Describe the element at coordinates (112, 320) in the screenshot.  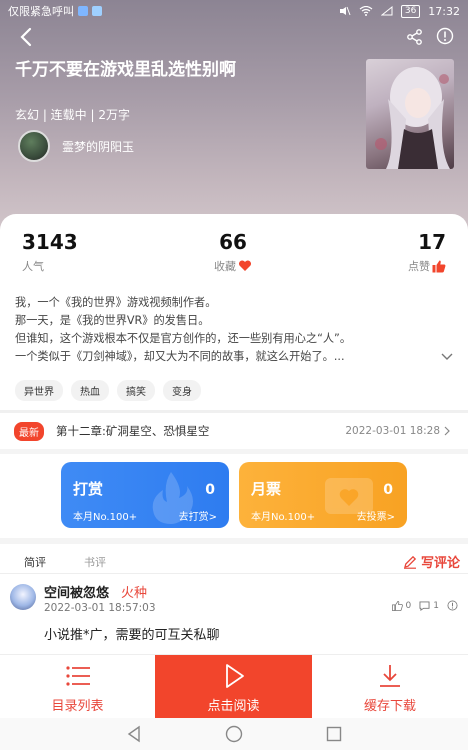
I see `description-line: 那一天，是《我的世界VR》的发售日。` at that location.